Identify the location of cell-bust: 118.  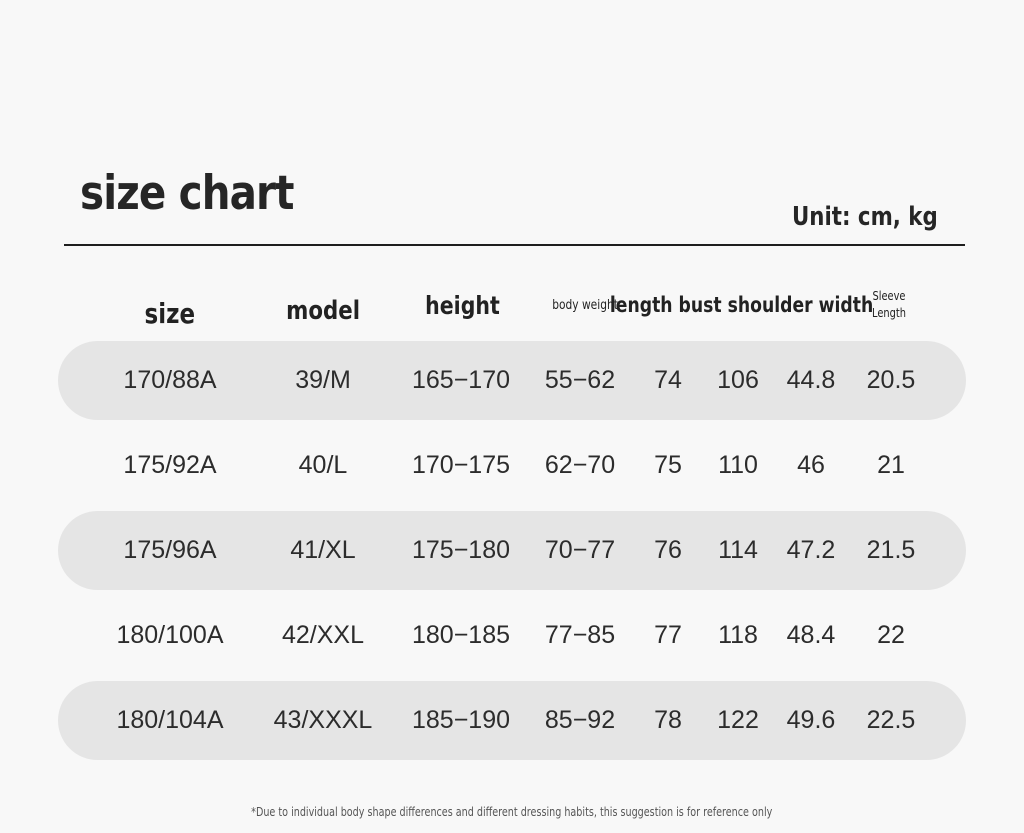
(738, 635).